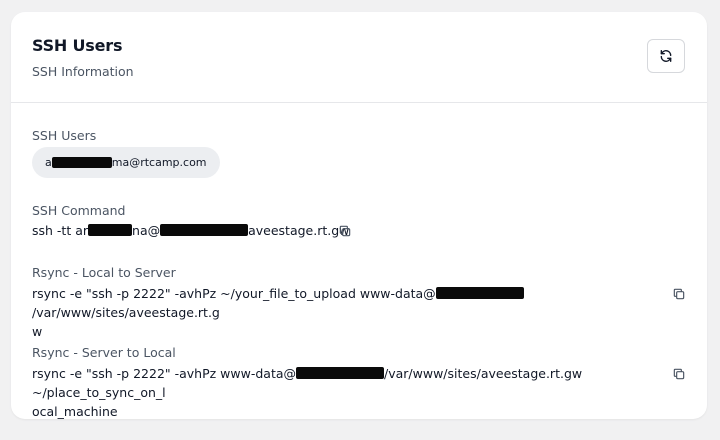 The image size is (720, 440). Describe the element at coordinates (77, 45) in the screenshot. I see `page-title: SSH Users` at that location.